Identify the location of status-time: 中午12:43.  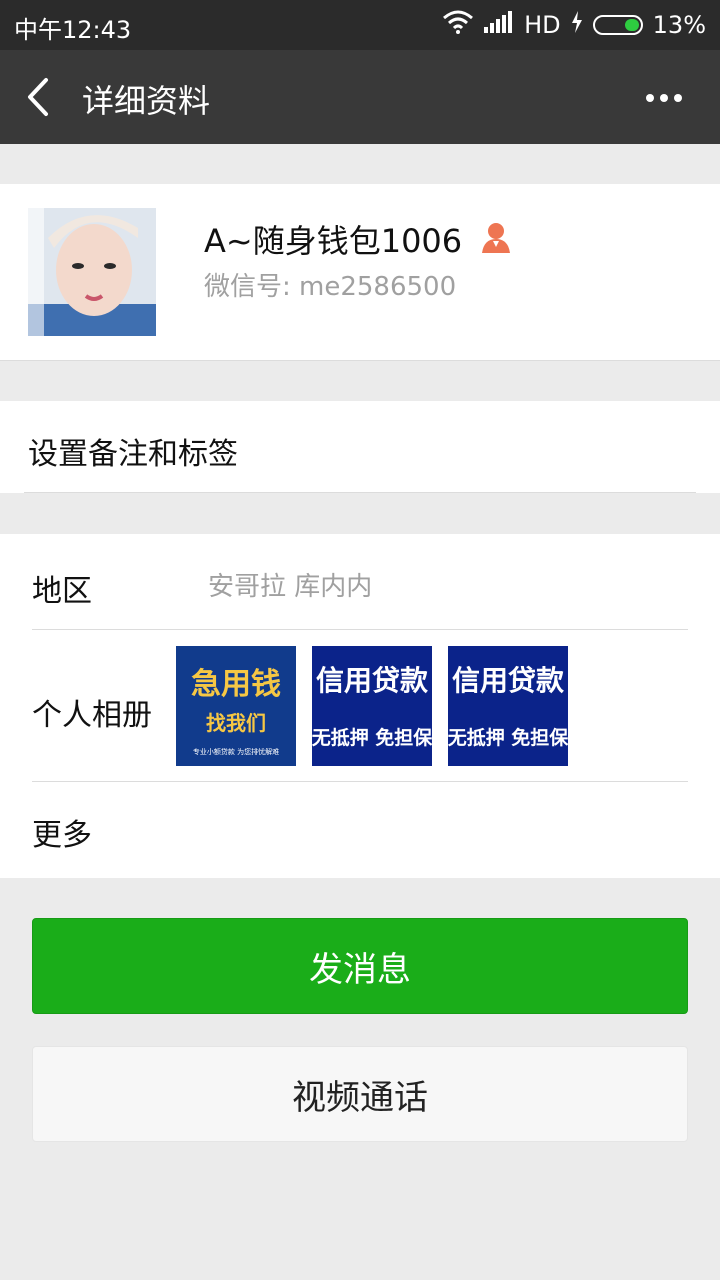
(73, 30).